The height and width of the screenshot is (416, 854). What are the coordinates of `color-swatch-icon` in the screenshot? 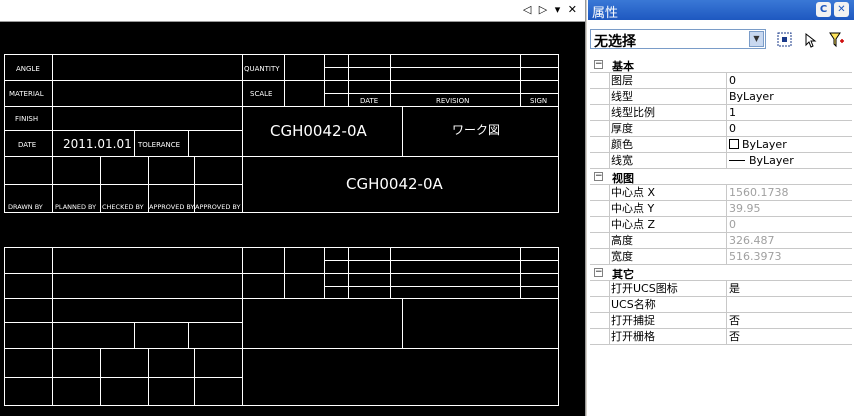 It's located at (734, 144).